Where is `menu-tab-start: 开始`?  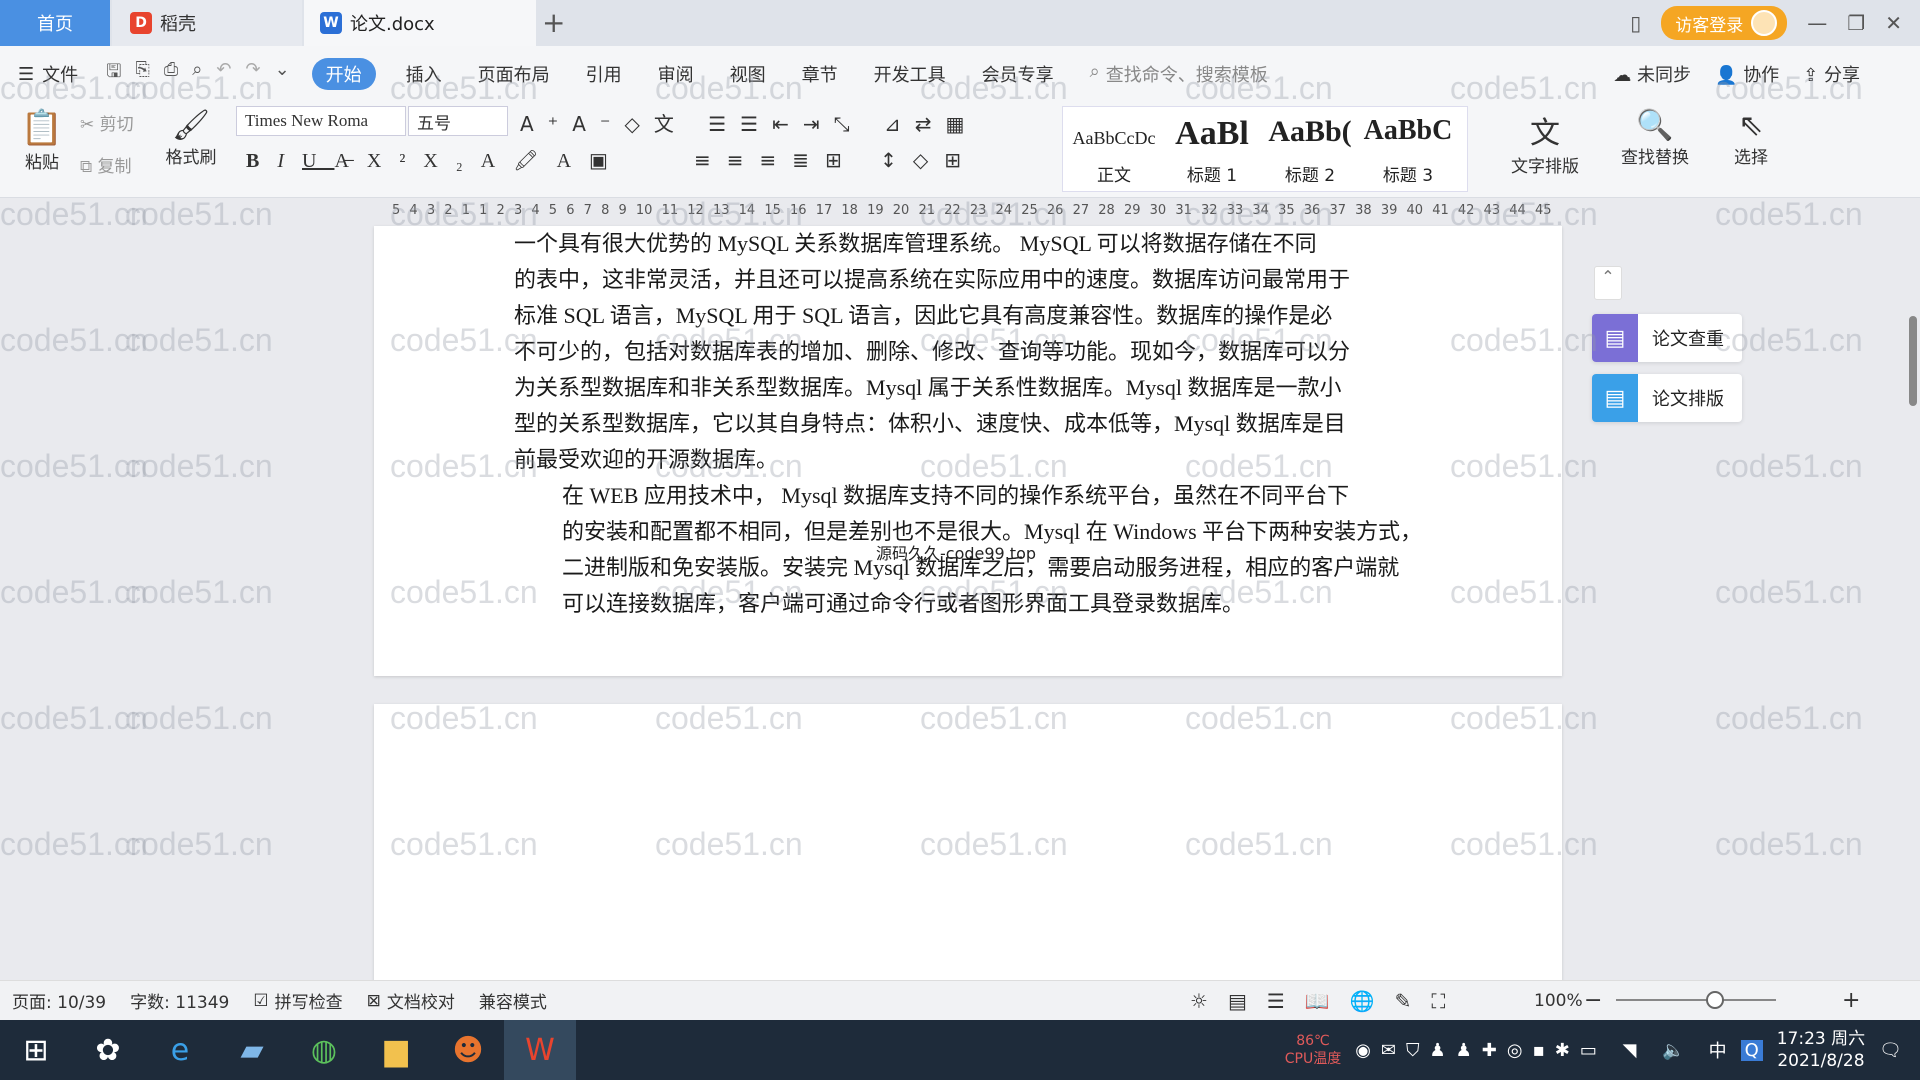 menu-tab-start: 开始 is located at coordinates (343, 74).